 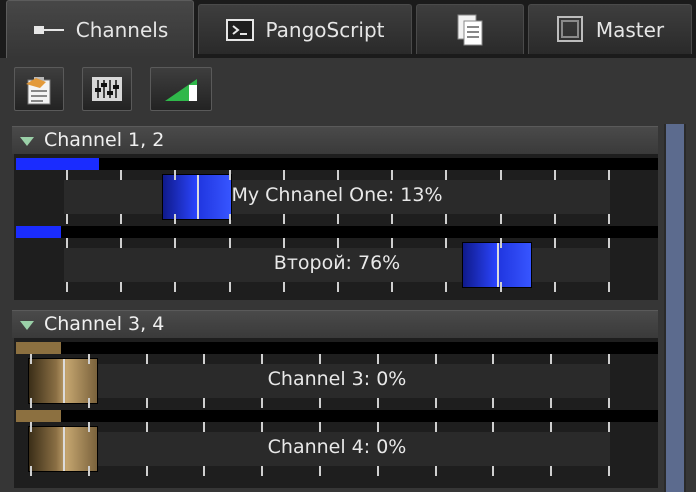 I want to click on tab-master: Master, so click(x=610, y=29).